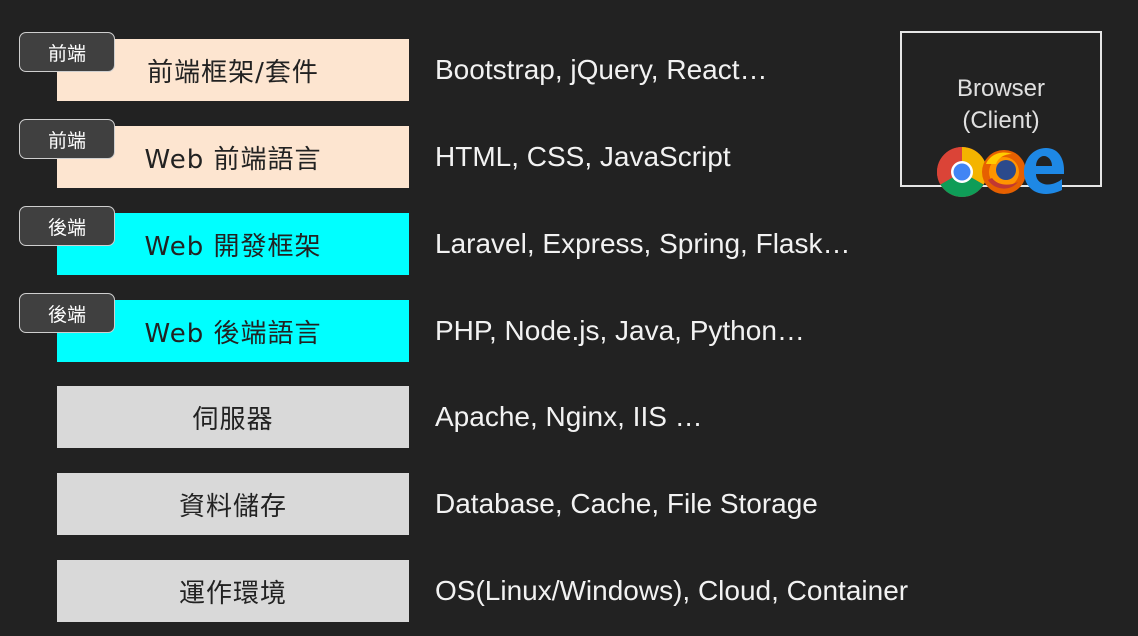 This screenshot has width=1138, height=636. What do you see at coordinates (1001, 120) in the screenshot?
I see `browser-label-line2: (Client)` at bounding box center [1001, 120].